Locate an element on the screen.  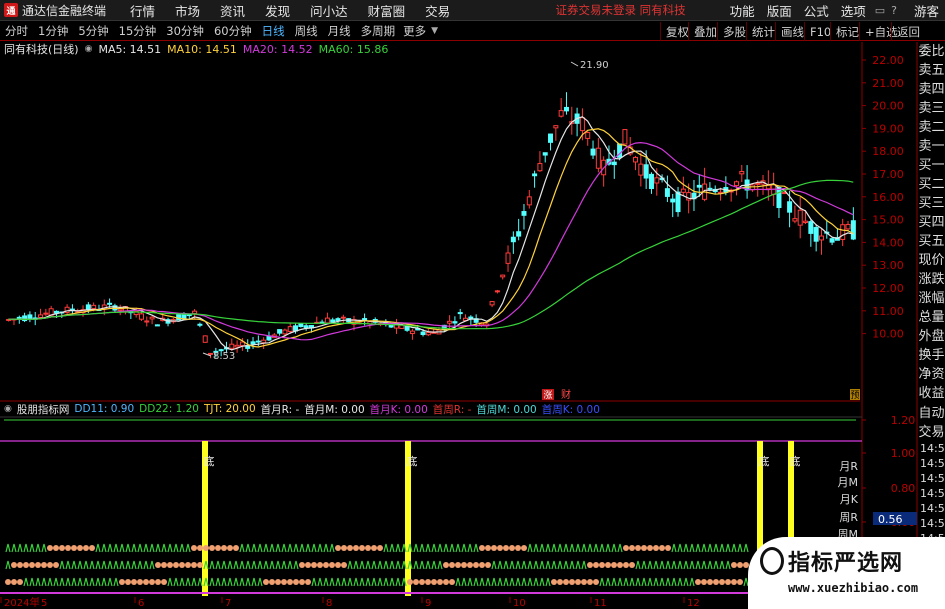
period-more: 更多 is located at coordinates (414, 31).